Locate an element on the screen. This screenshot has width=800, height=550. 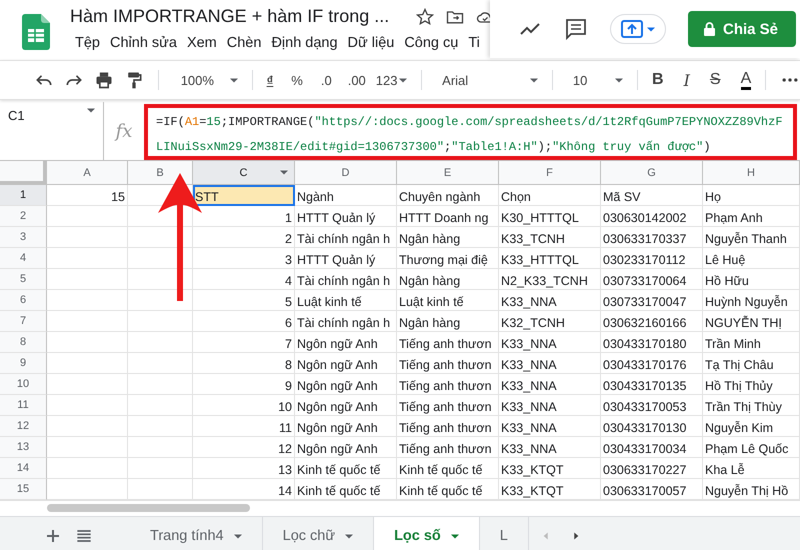
table-cell: 030633170337 is located at coordinates (652, 237).